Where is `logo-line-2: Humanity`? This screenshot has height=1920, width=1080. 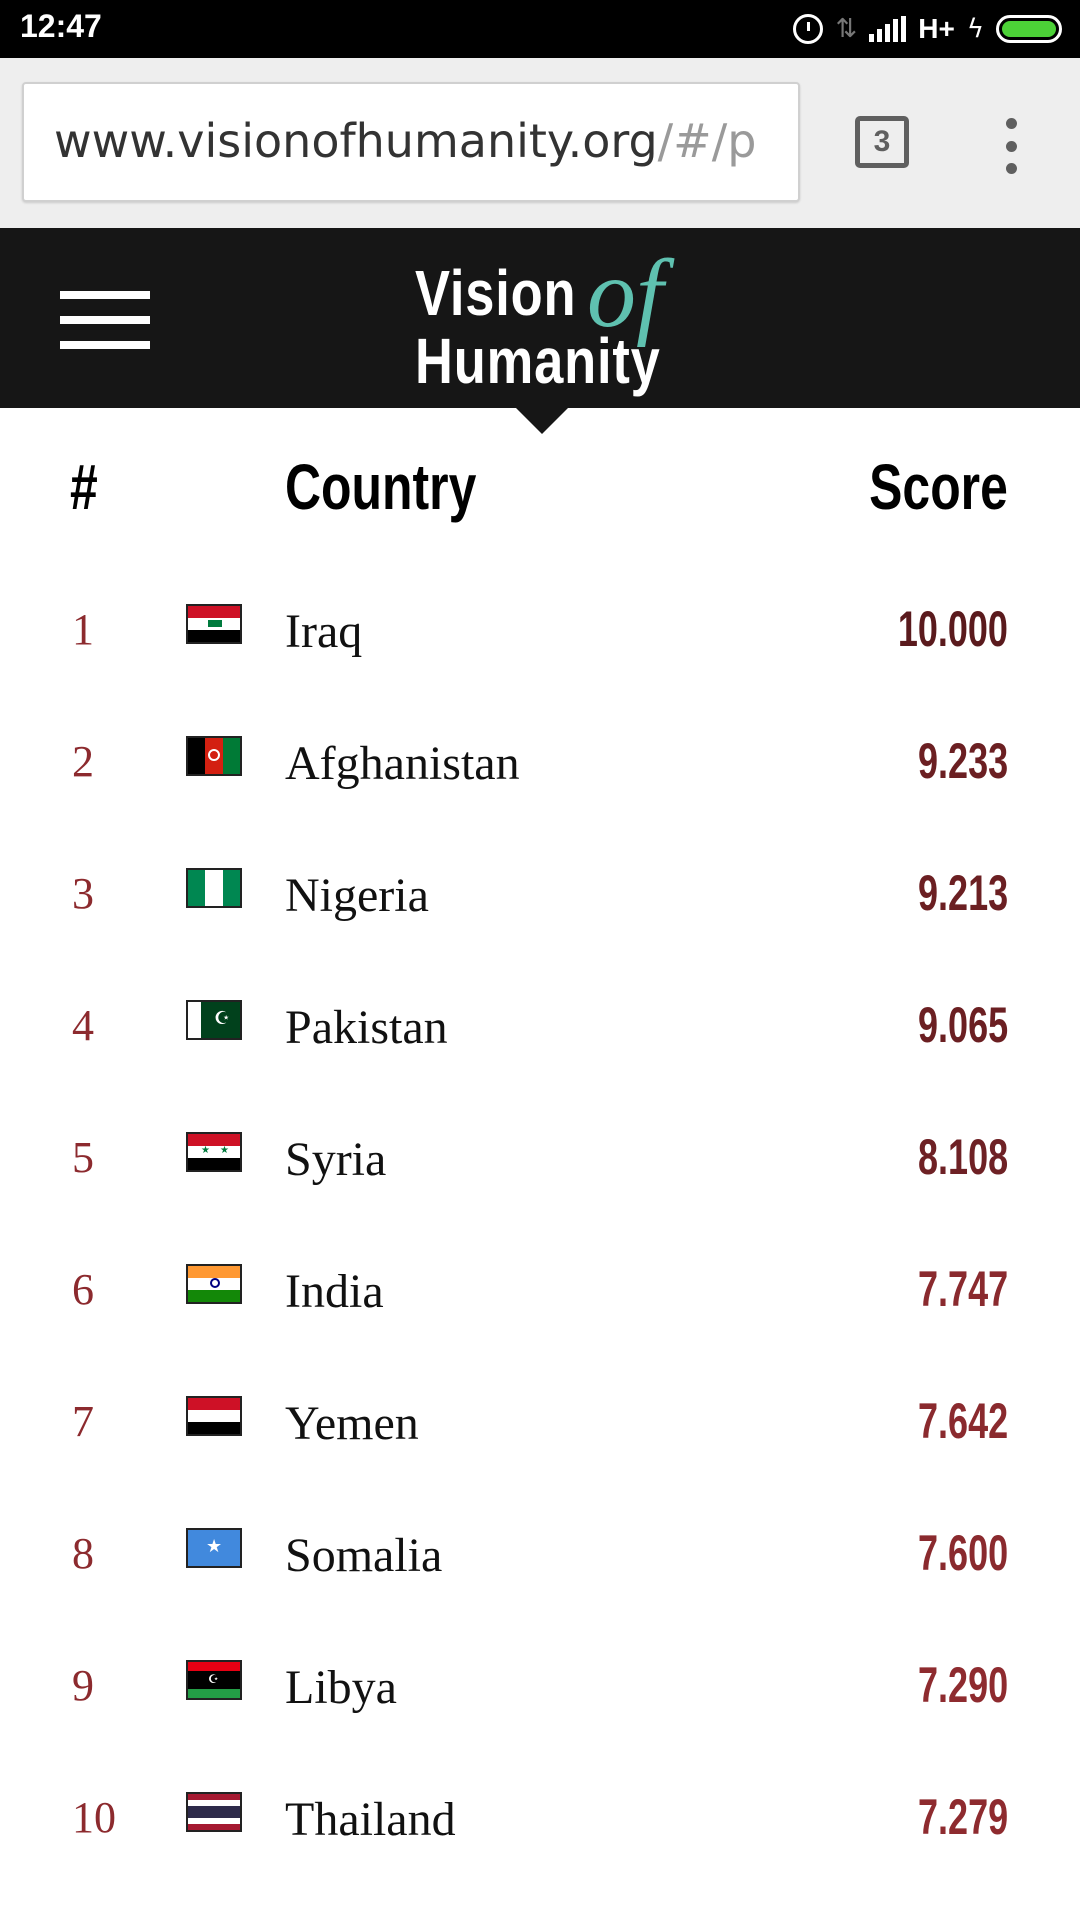
logo-line-2: Humanity is located at coordinates (538, 361).